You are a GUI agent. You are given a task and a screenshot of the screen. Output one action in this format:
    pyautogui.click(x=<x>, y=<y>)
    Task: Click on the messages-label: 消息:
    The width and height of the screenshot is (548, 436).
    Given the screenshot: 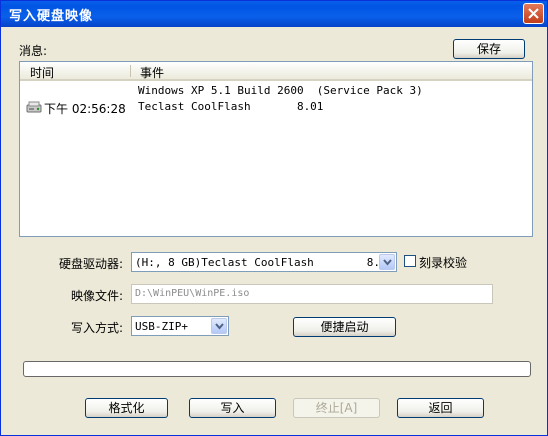 What is the action you would take?
    pyautogui.click(x=33, y=51)
    